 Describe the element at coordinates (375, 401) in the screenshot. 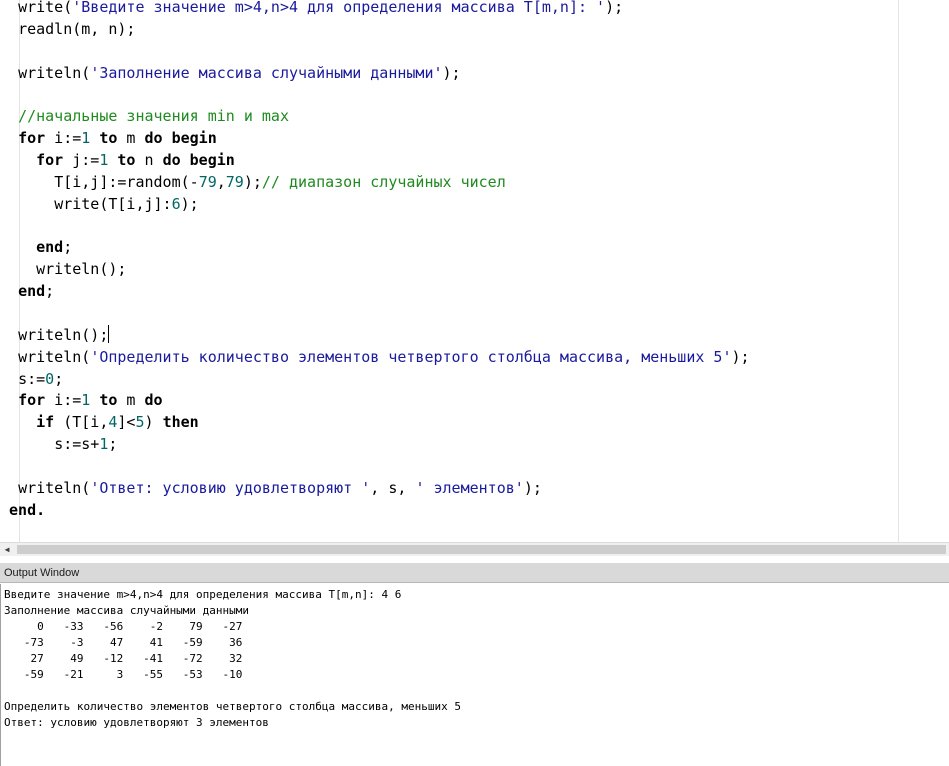

I see `code-line: for i:=1 to m do` at that location.